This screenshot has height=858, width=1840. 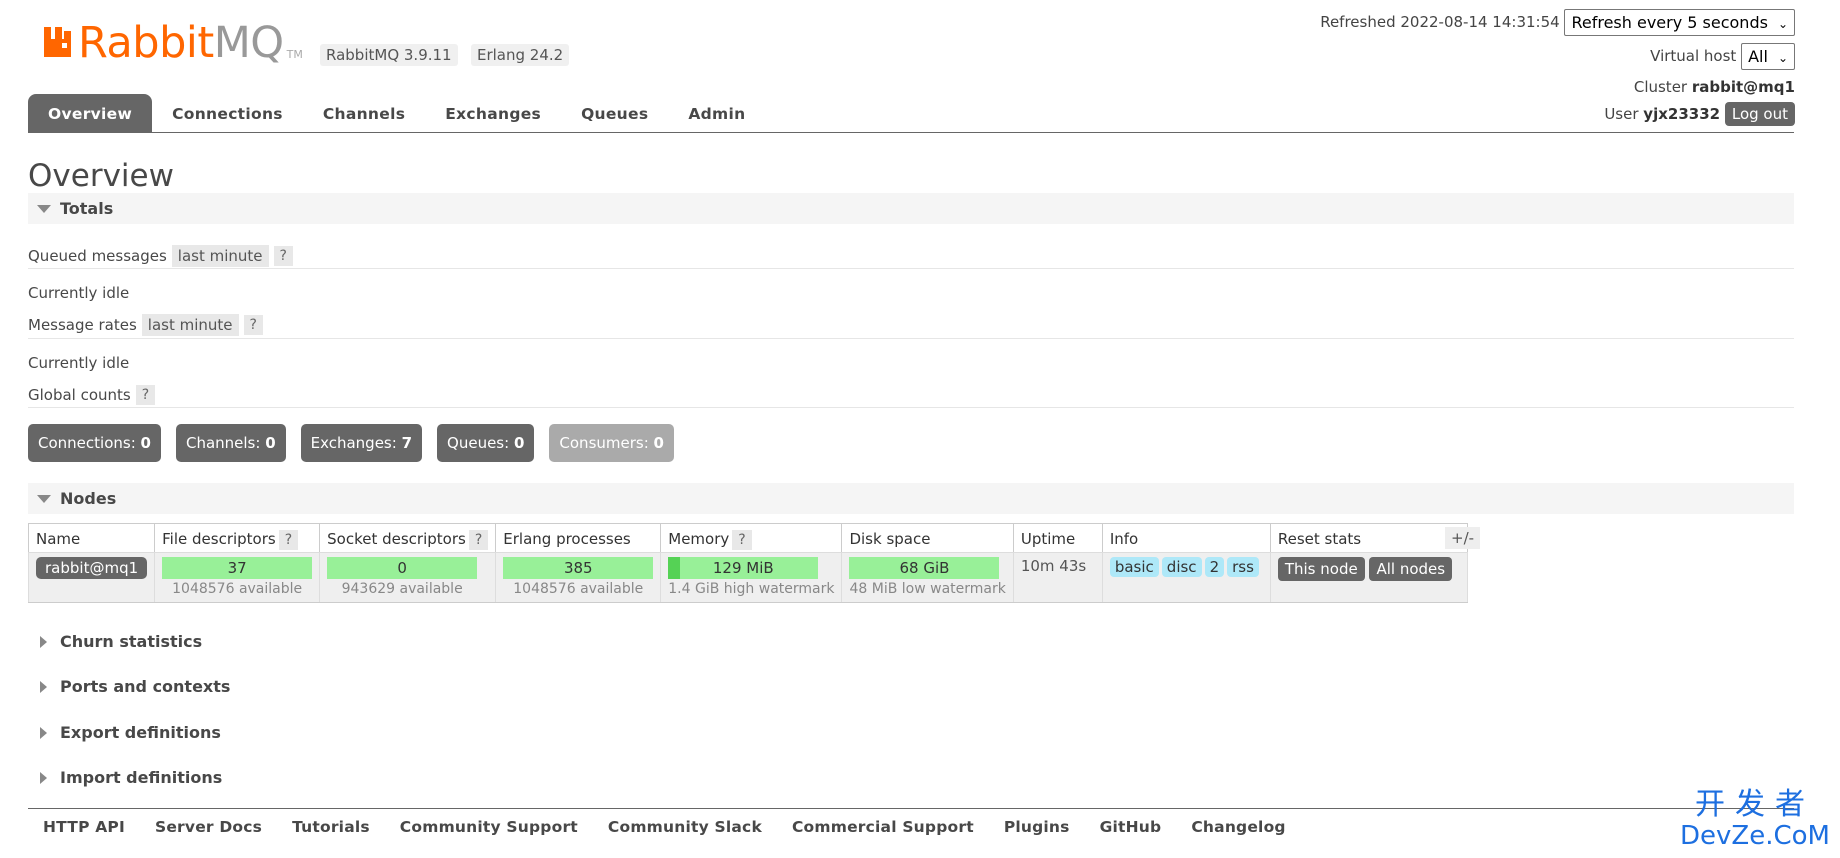 I want to click on footer-link-community-support: Community Support, so click(x=489, y=827).